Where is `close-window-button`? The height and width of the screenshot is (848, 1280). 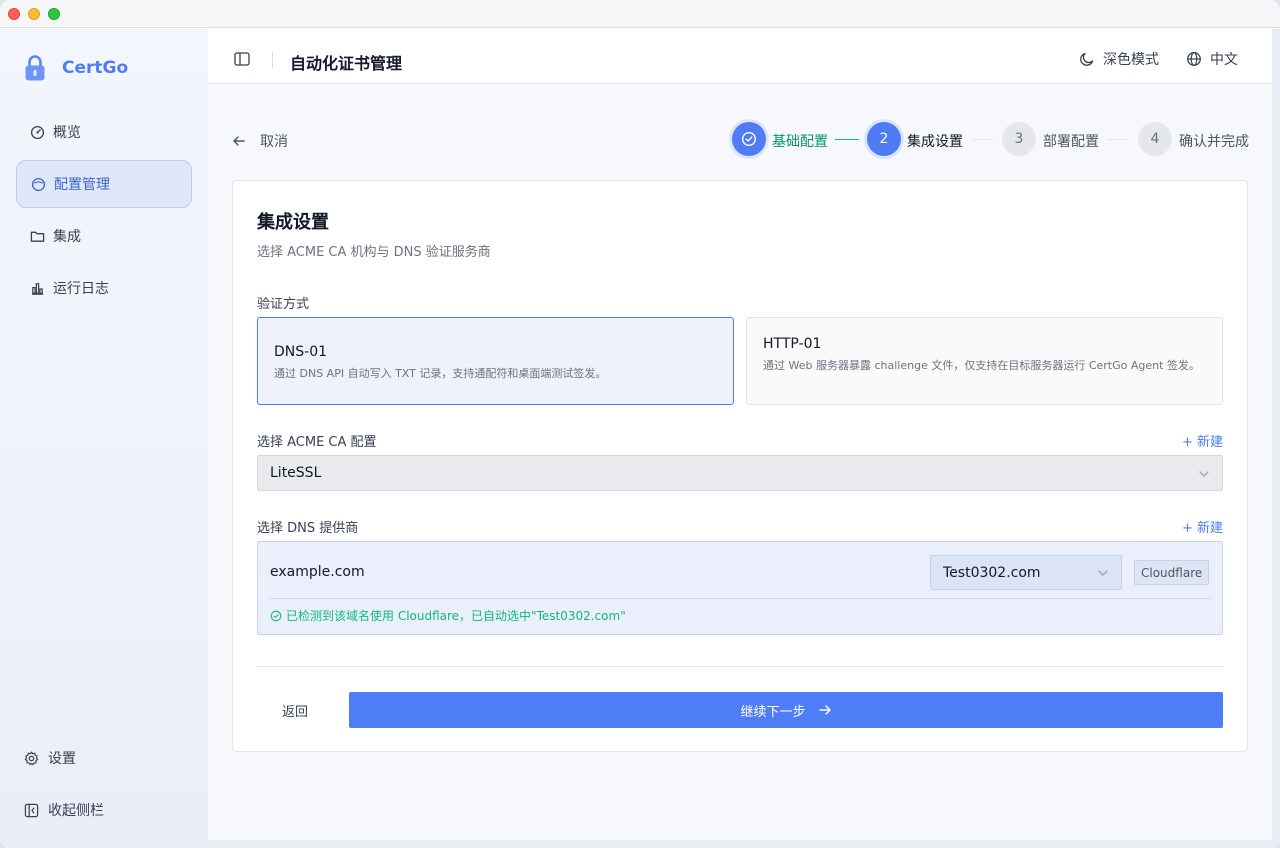
close-window-button is located at coordinates (14, 14).